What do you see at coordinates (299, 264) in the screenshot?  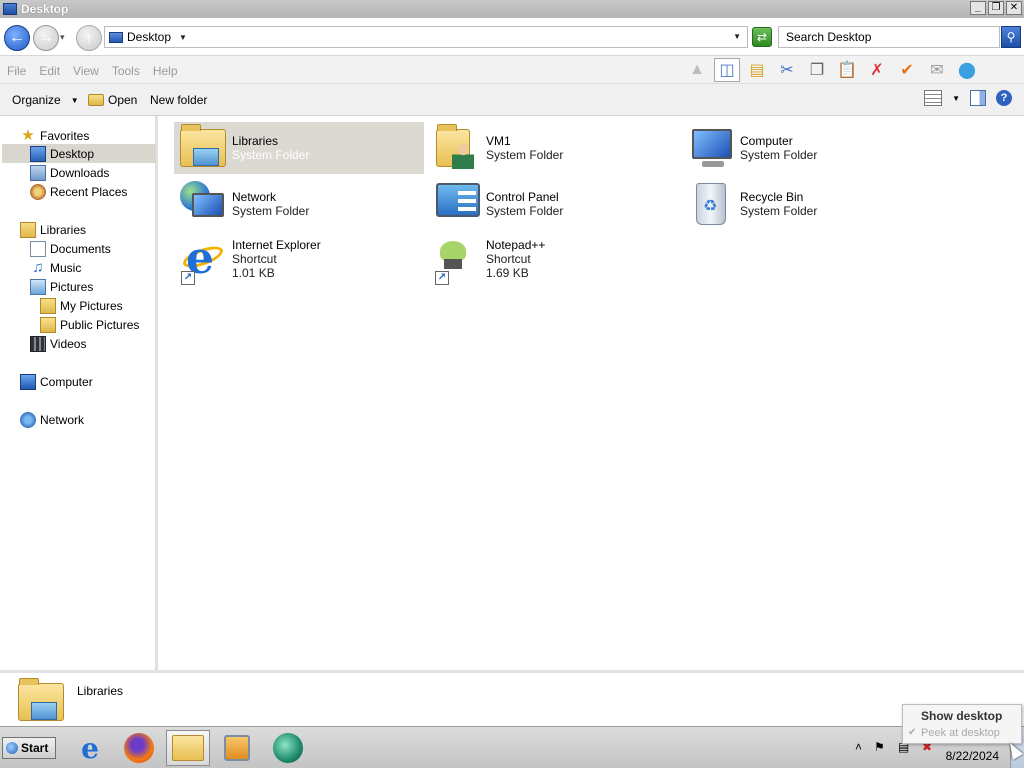 I see `item-internet-explorer: e ↗ Internet Explorer Shortcut 1.01 KB` at bounding box center [299, 264].